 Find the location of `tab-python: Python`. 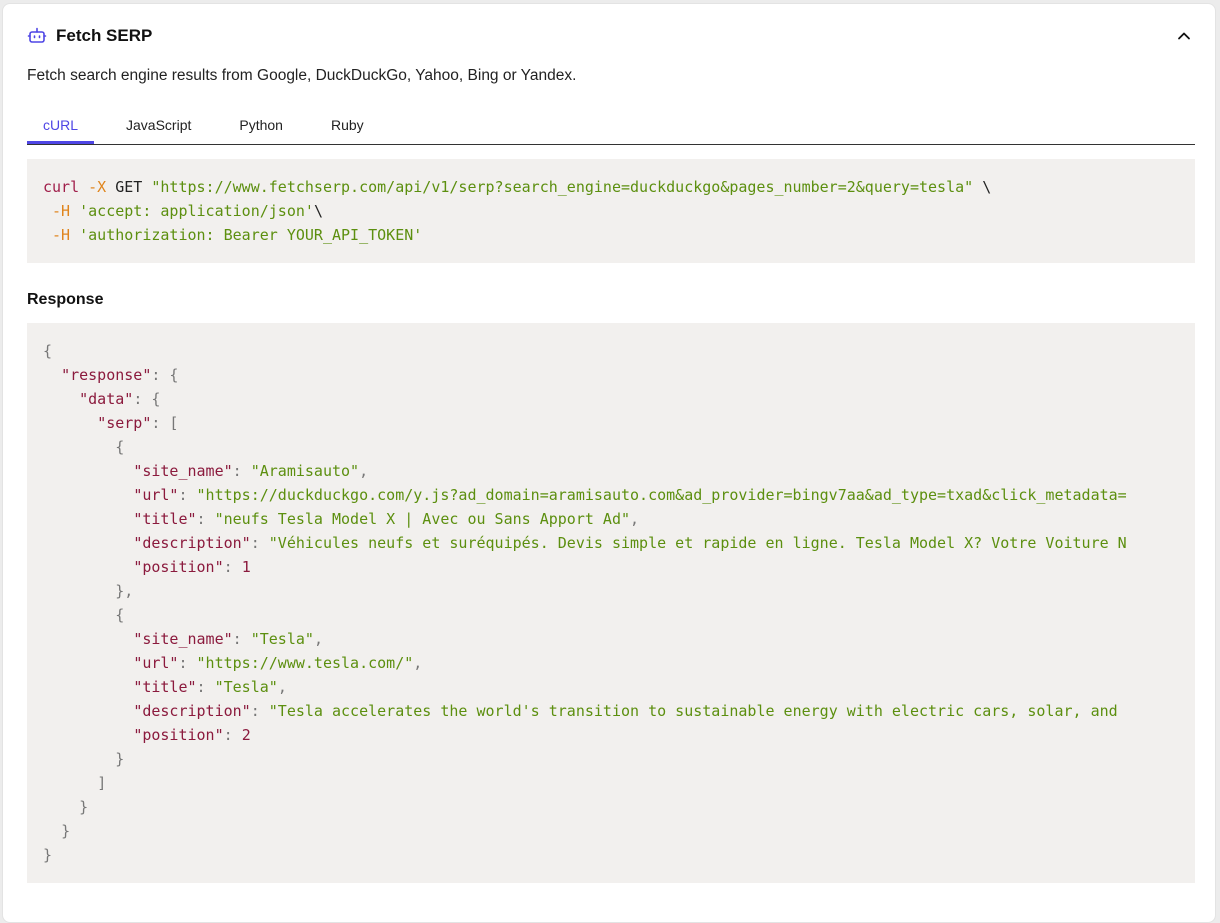

tab-python: Python is located at coordinates (261, 127).